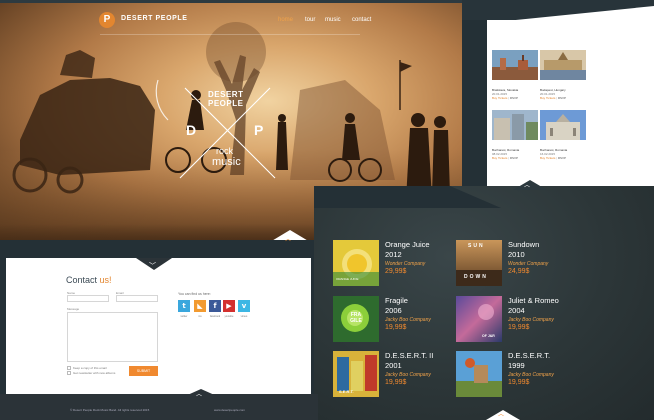 The width and height of the screenshot is (654, 420). Describe the element at coordinates (200, 316) in the screenshot. I see `social-label: rss` at that location.